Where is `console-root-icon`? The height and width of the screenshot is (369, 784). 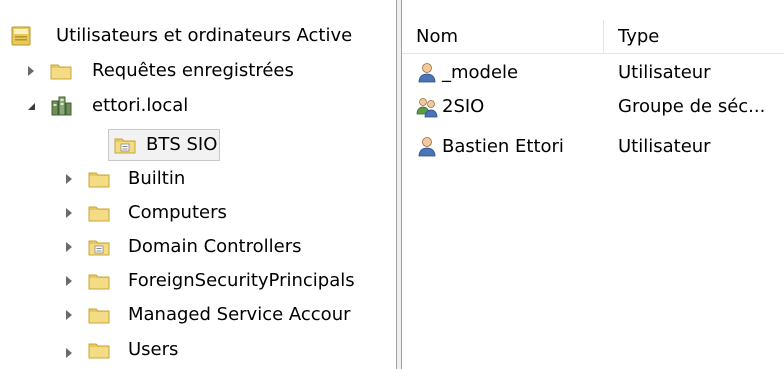
console-root-icon is located at coordinates (21, 36).